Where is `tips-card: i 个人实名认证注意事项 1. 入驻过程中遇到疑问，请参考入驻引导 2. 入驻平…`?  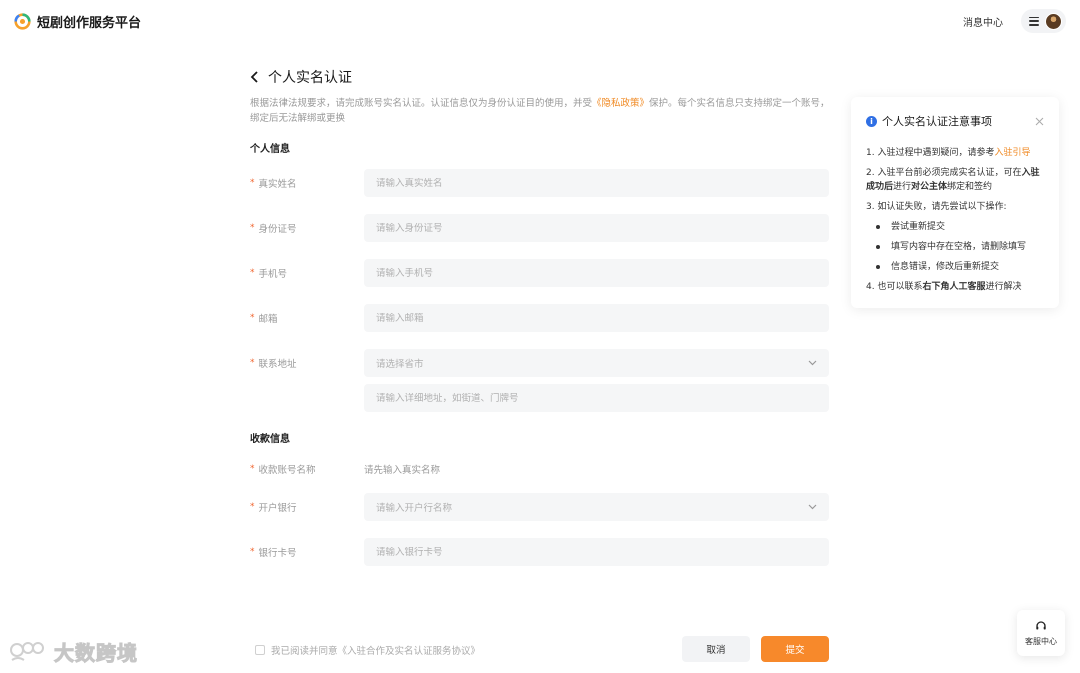 tips-card: i 个人实名认证注意事项 1. 入驻过程中遇到疑问，请参考入驻引导 2. 入驻平… is located at coordinates (955, 202).